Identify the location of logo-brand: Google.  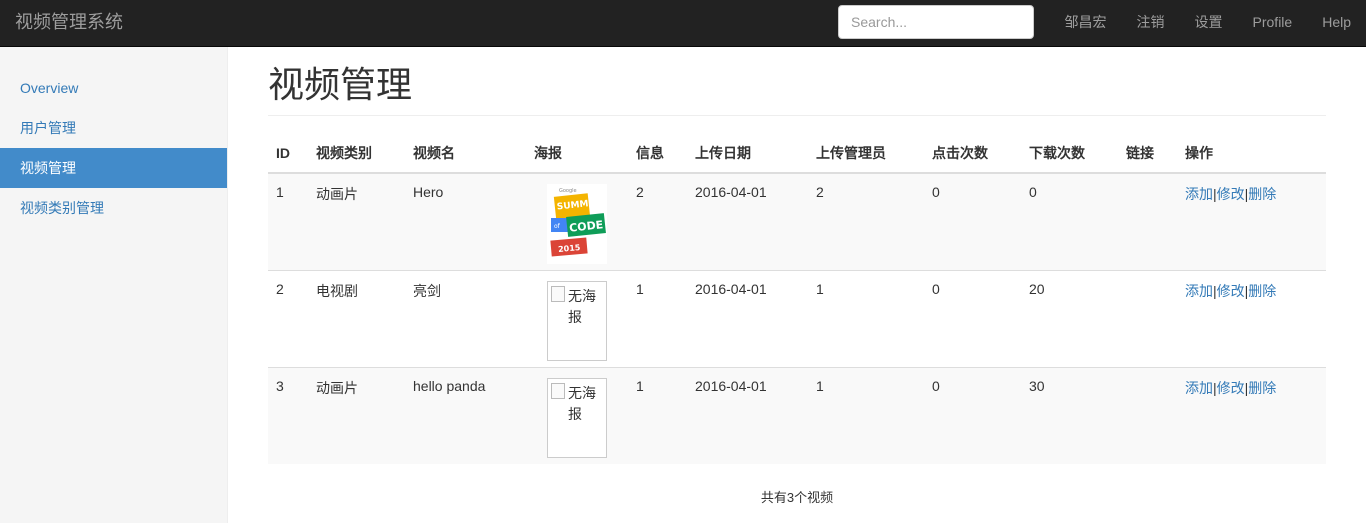
(568, 191).